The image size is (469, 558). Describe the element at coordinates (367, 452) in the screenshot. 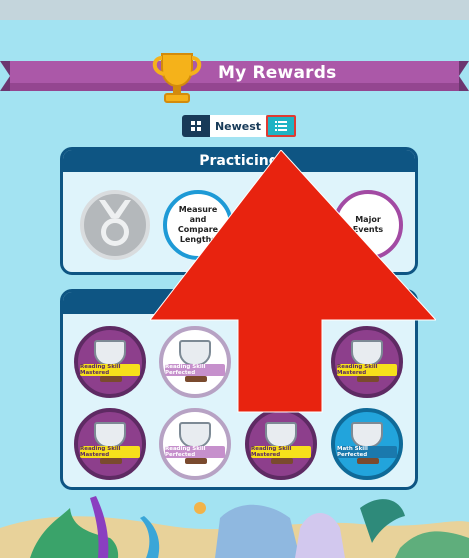

I see `reward-banner: Math Skill Perfected` at that location.